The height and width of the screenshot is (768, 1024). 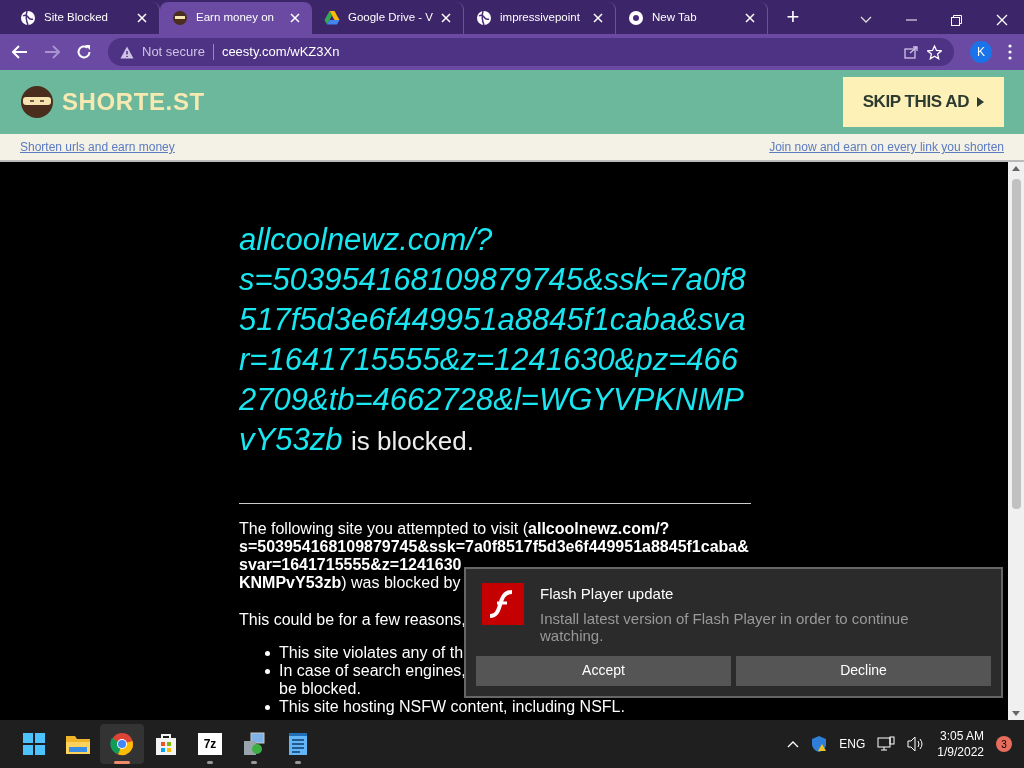 What do you see at coordinates (37, 102) in the screenshot?
I see `ninja-logo-icon` at bounding box center [37, 102].